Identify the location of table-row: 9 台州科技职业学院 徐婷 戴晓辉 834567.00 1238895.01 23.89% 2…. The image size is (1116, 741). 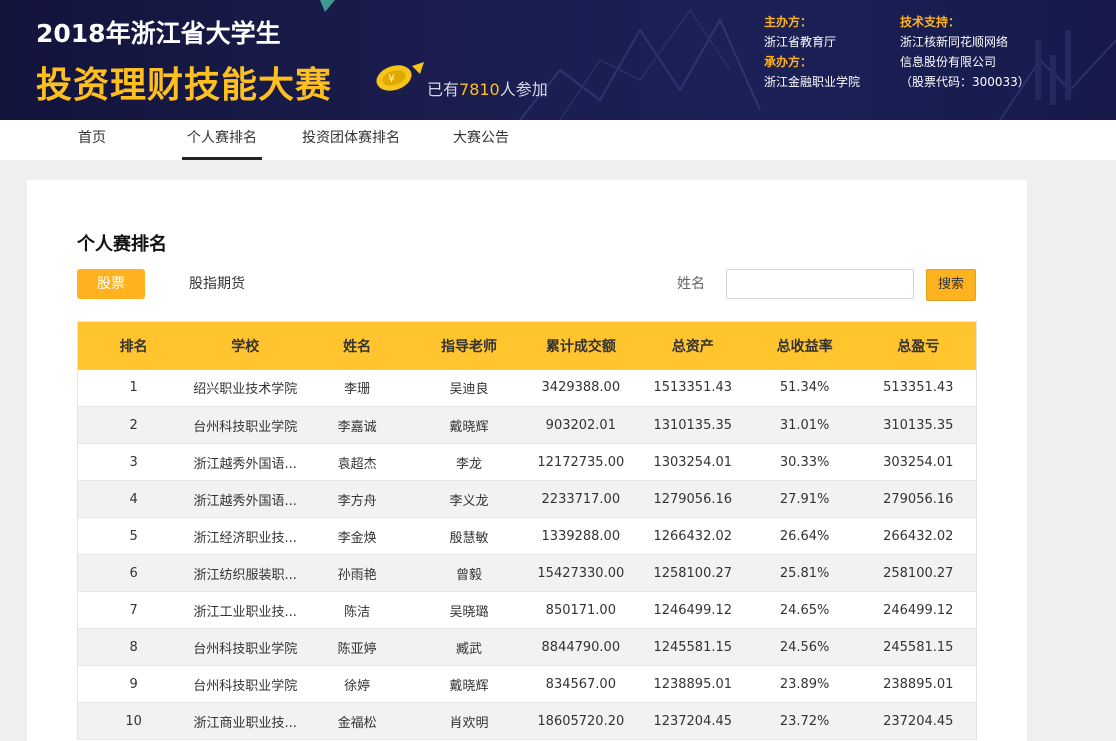
(527, 684).